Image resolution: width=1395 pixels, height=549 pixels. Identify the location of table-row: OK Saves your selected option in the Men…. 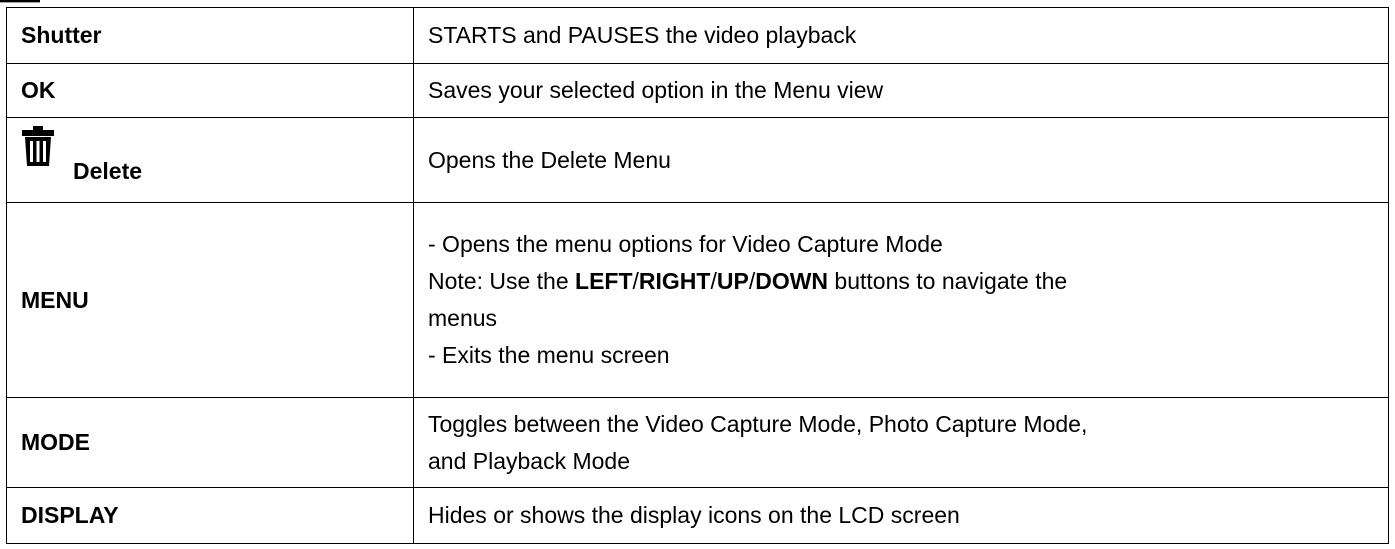
(697, 90).